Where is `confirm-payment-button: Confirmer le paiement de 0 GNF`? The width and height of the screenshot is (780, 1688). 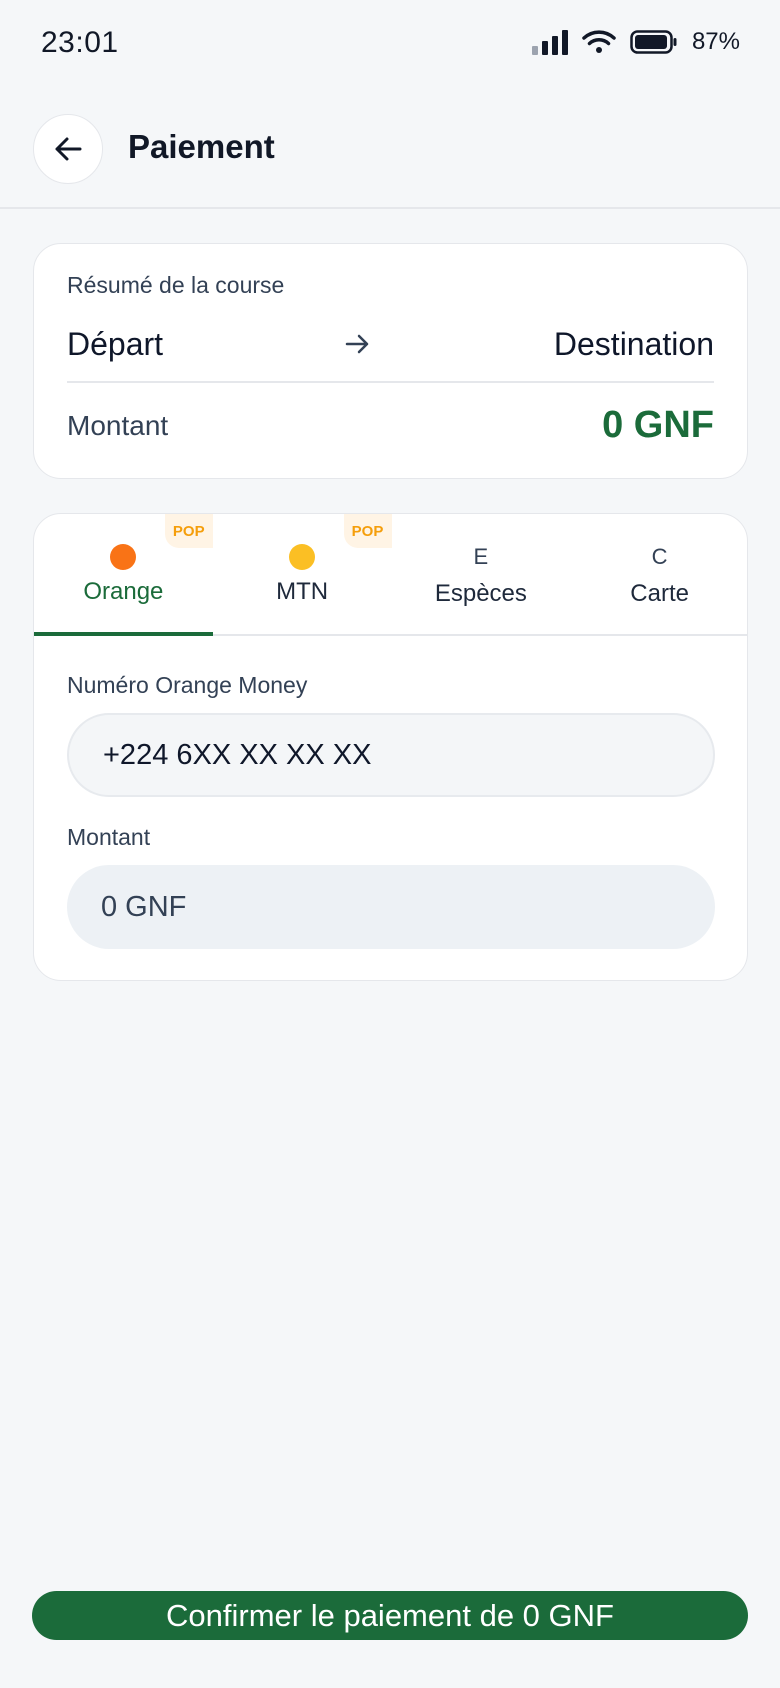
confirm-payment-button: Confirmer le paiement de 0 GNF is located at coordinates (390, 1615).